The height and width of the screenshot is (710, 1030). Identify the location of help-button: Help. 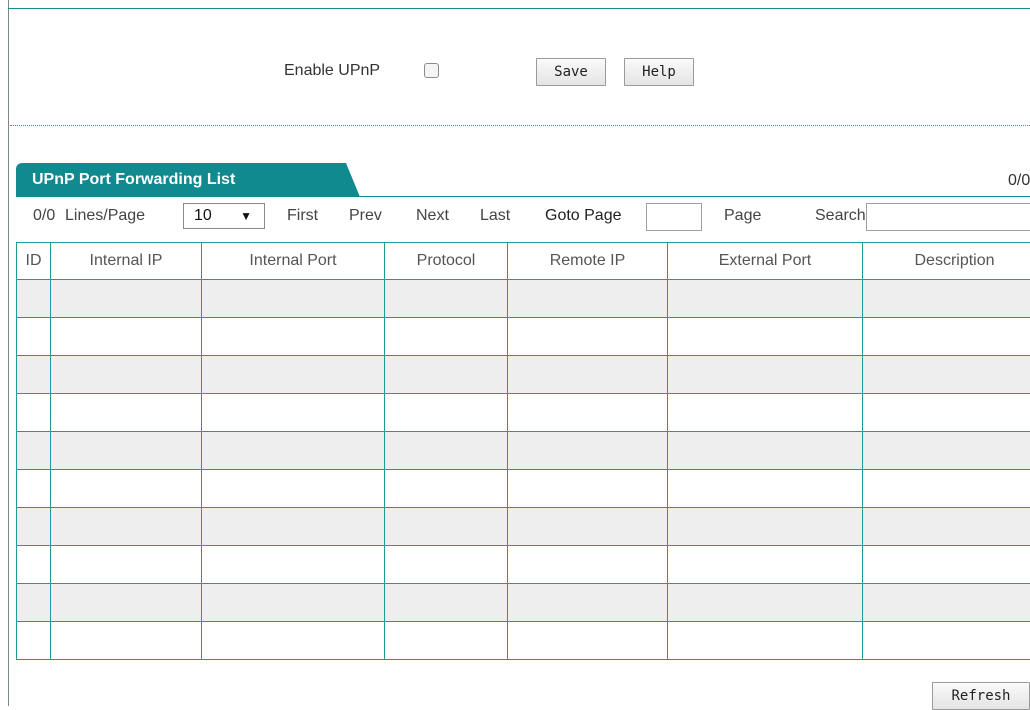
(659, 72).